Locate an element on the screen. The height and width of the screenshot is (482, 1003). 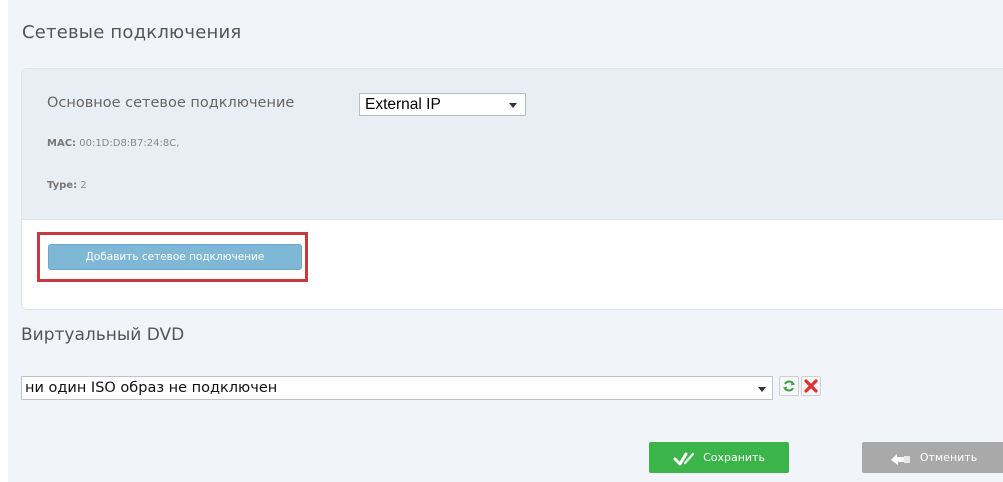
primary-connection-select: External IP is located at coordinates (442, 104).